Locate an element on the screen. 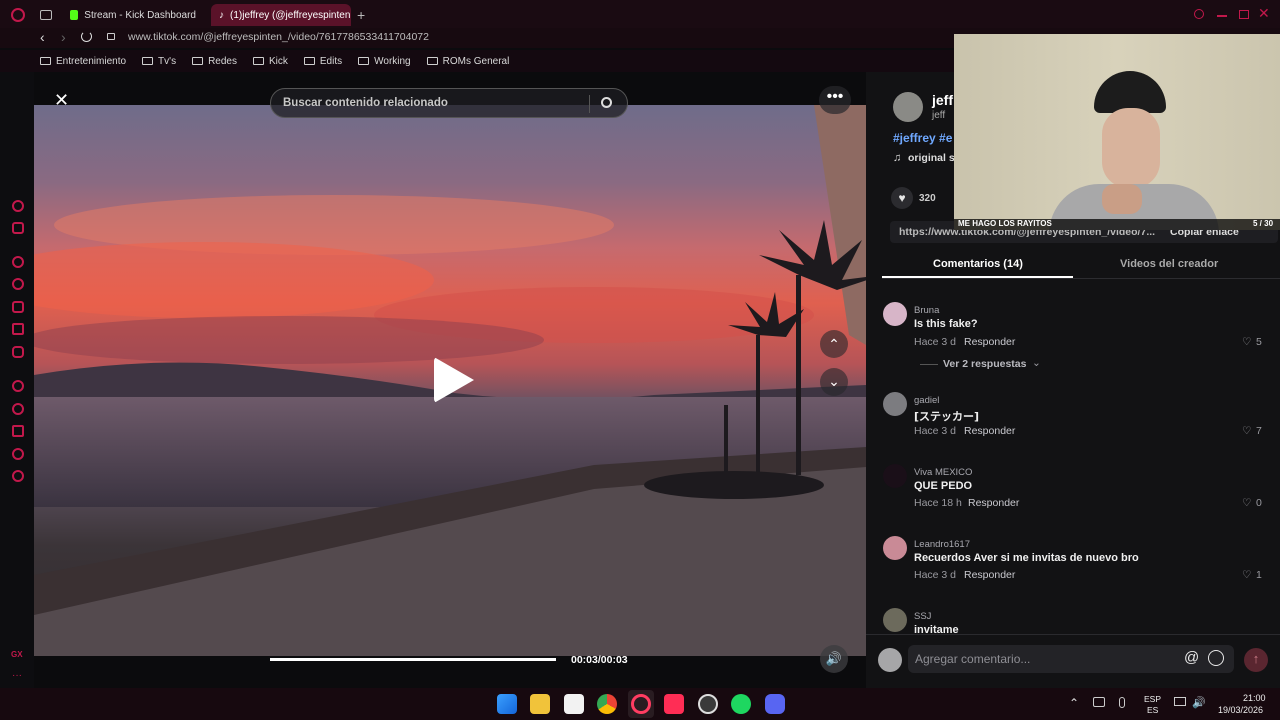  comment-username: Leandro1617 is located at coordinates (942, 544).